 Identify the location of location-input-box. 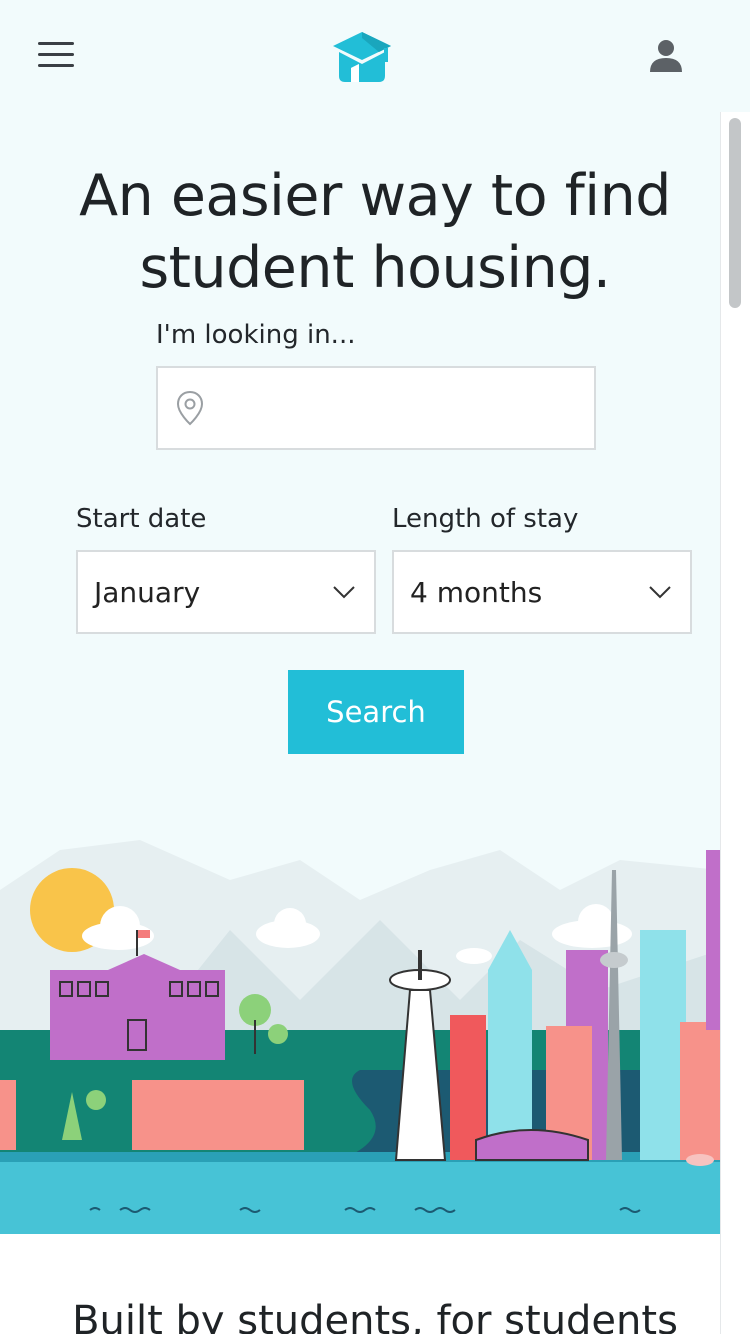
(376, 408).